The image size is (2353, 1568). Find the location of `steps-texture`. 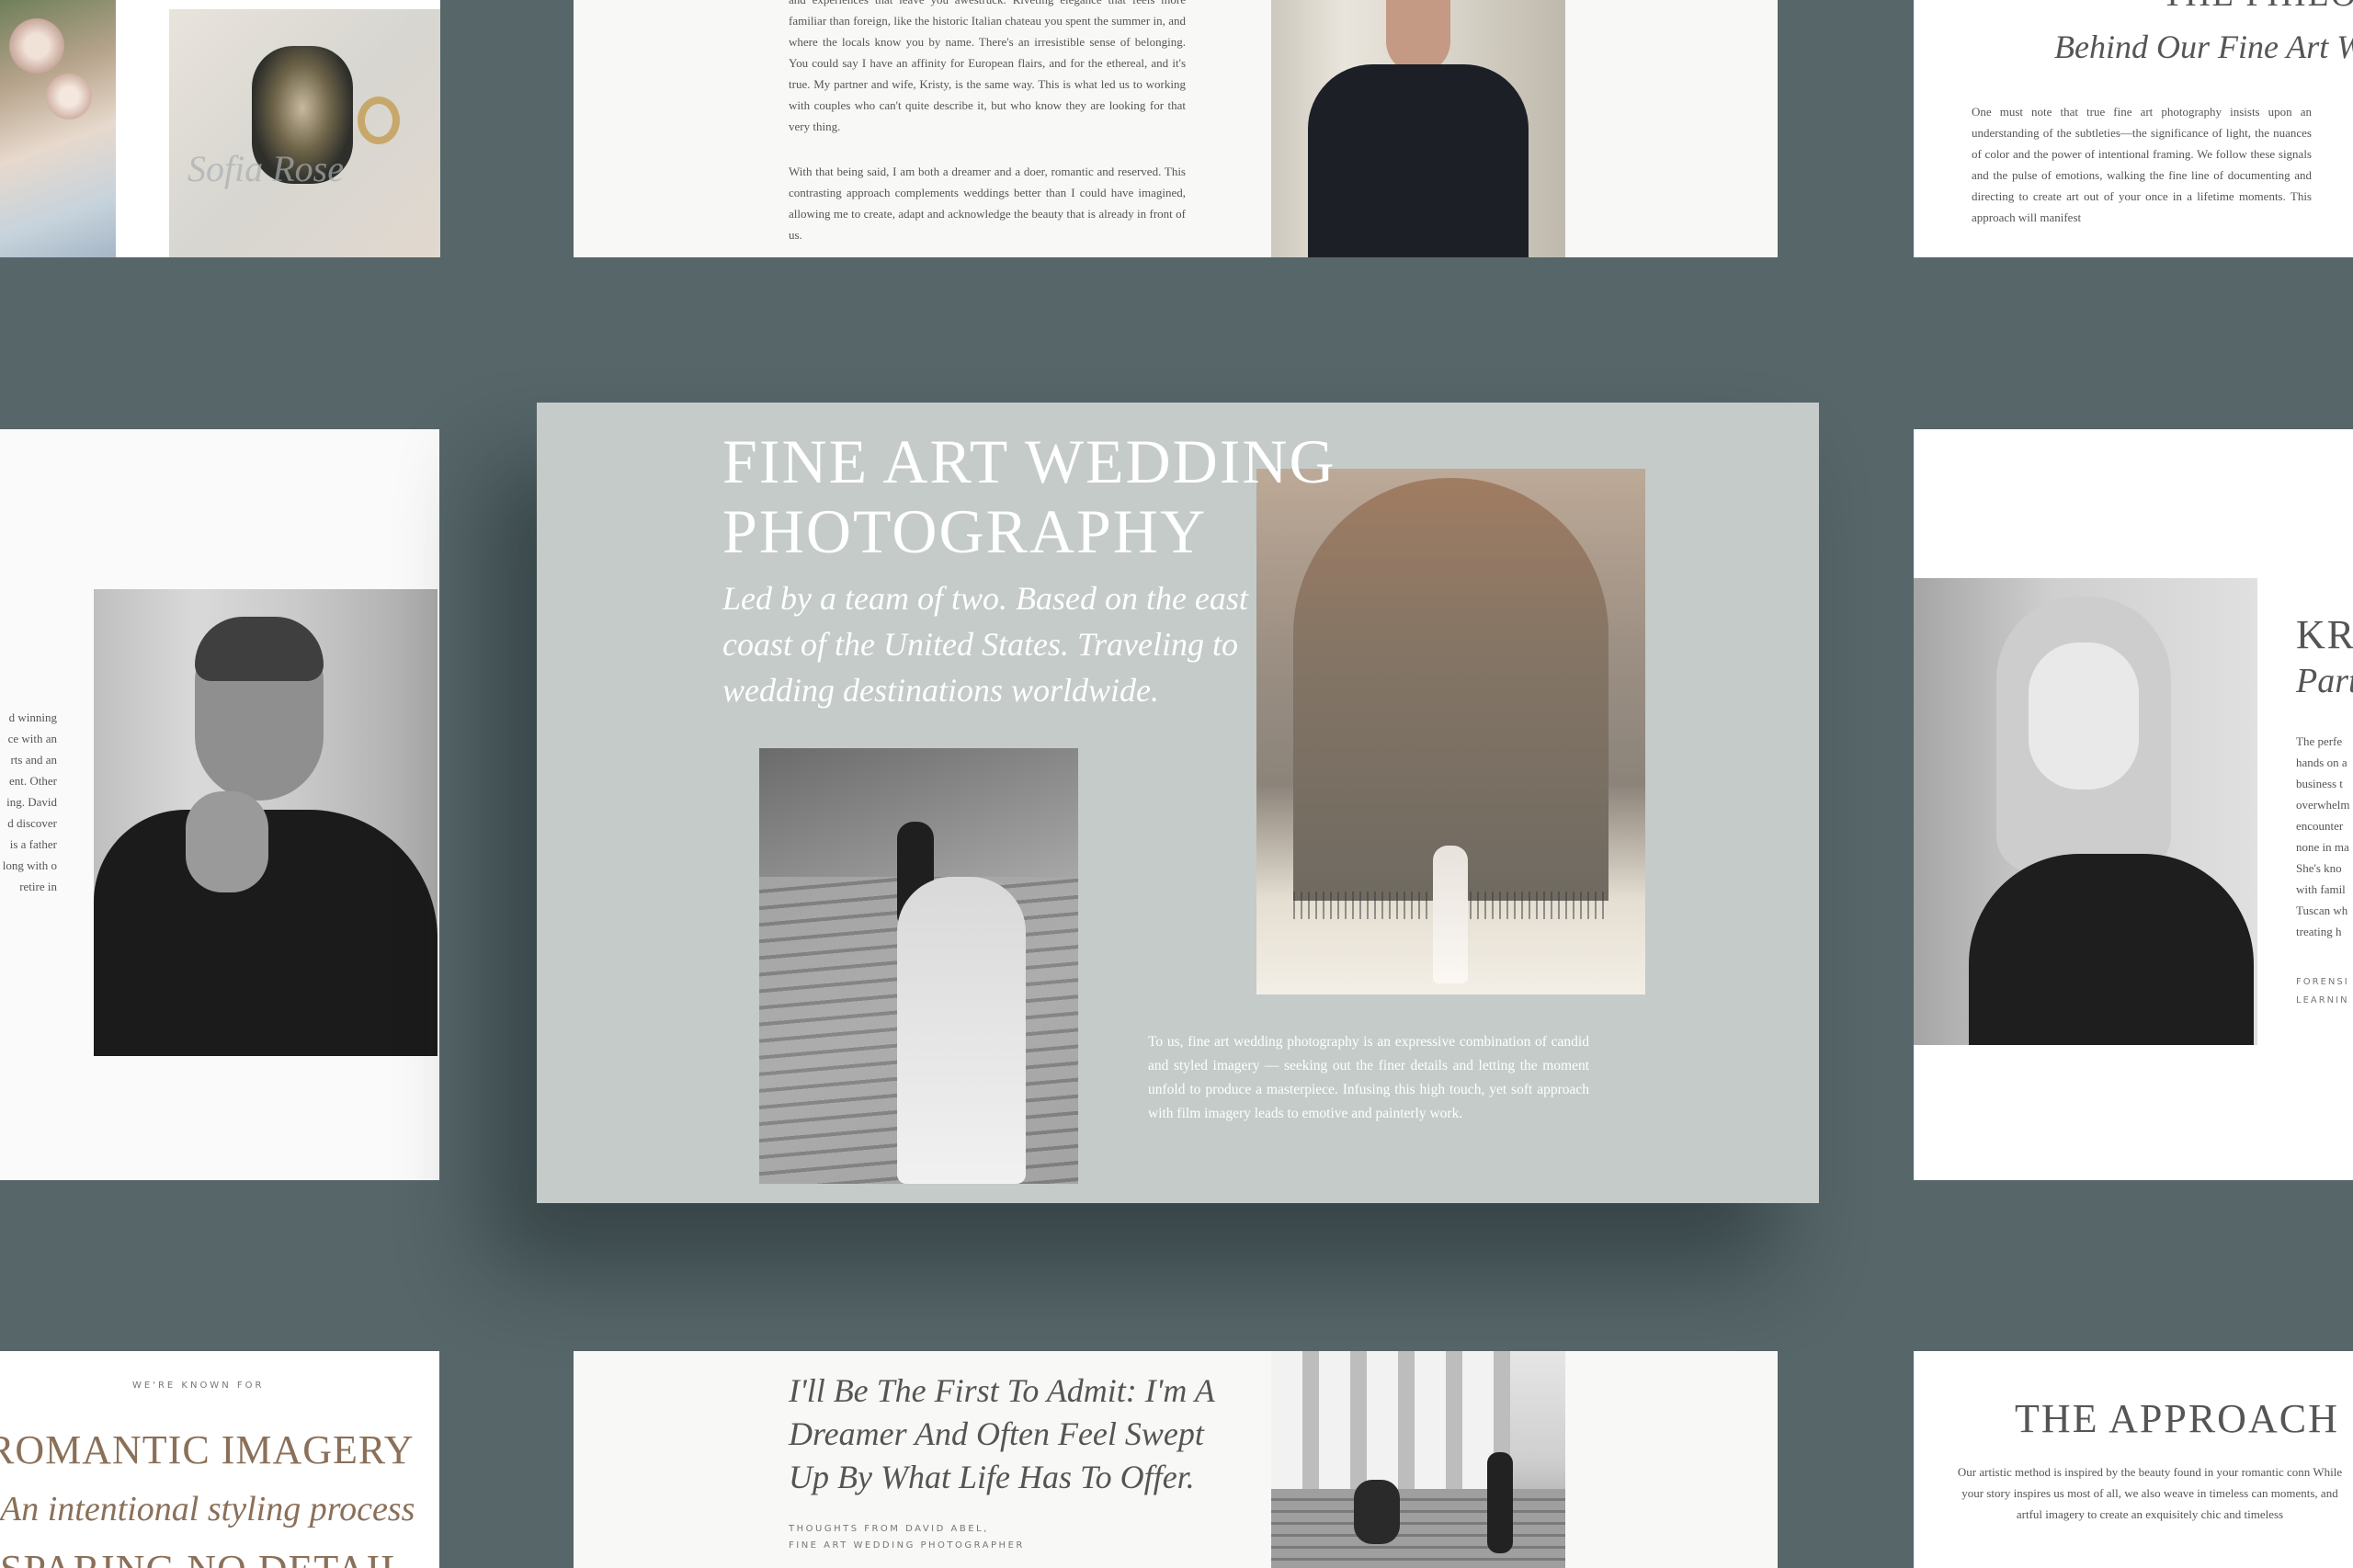

steps-texture is located at coordinates (1418, 1528).